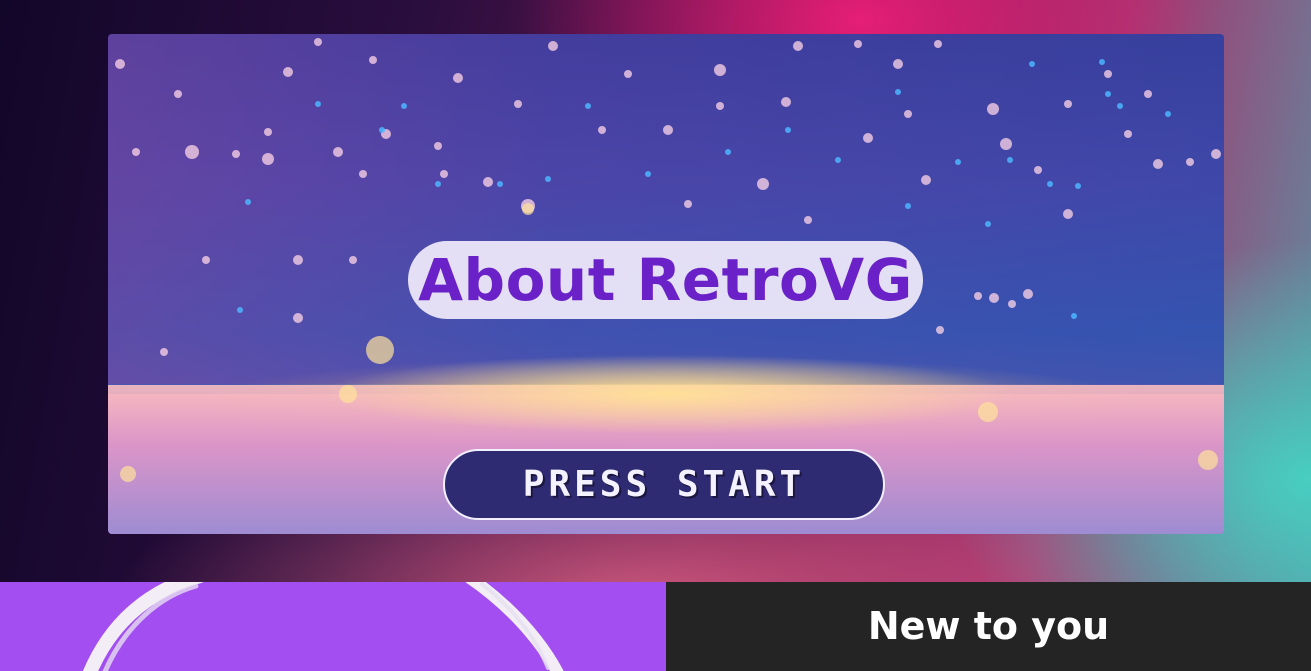 The image size is (1311, 671). What do you see at coordinates (323, 626) in the screenshot?
I see `brush-circle-icon` at bounding box center [323, 626].